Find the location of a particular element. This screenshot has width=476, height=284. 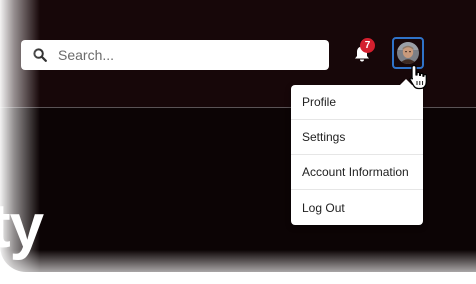

hero-headline-fragment: ty is located at coordinates (22, 226).